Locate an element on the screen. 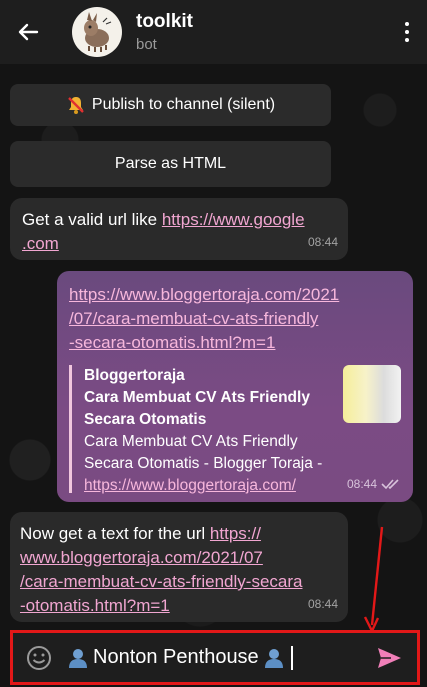 This screenshot has width=427, height=687. double-check-icon is located at coordinates (390, 484).